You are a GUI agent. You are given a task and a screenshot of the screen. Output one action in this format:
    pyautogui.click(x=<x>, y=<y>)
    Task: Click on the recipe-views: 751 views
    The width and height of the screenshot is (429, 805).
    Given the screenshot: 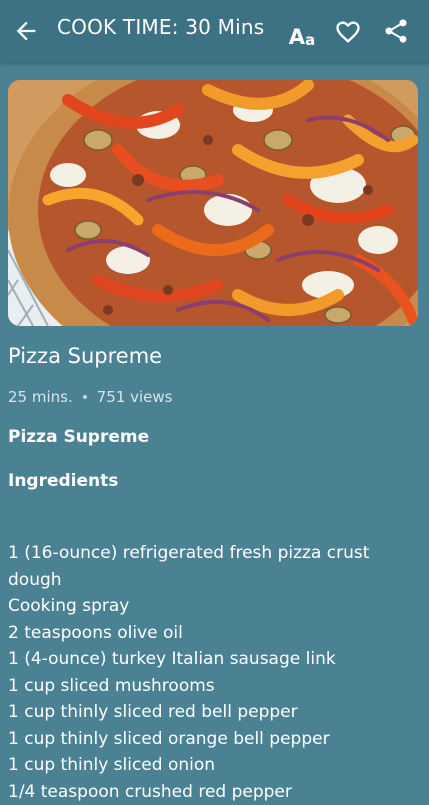 What is the action you would take?
    pyautogui.click(x=135, y=397)
    